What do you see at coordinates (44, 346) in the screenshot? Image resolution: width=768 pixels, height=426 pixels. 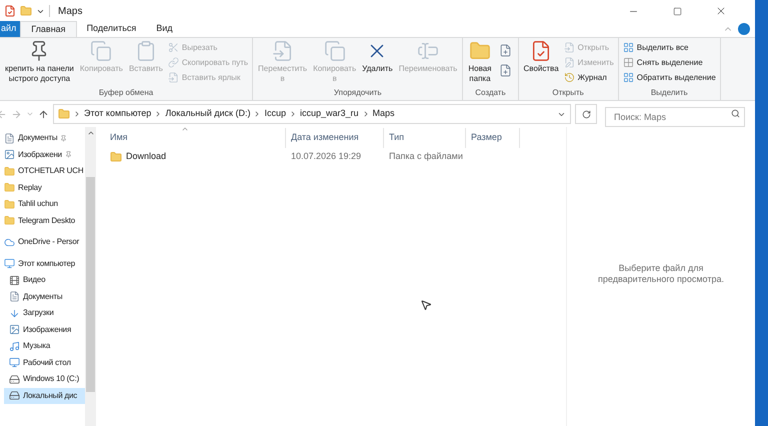 I see `sidebar-item: Музыка` at bounding box center [44, 346].